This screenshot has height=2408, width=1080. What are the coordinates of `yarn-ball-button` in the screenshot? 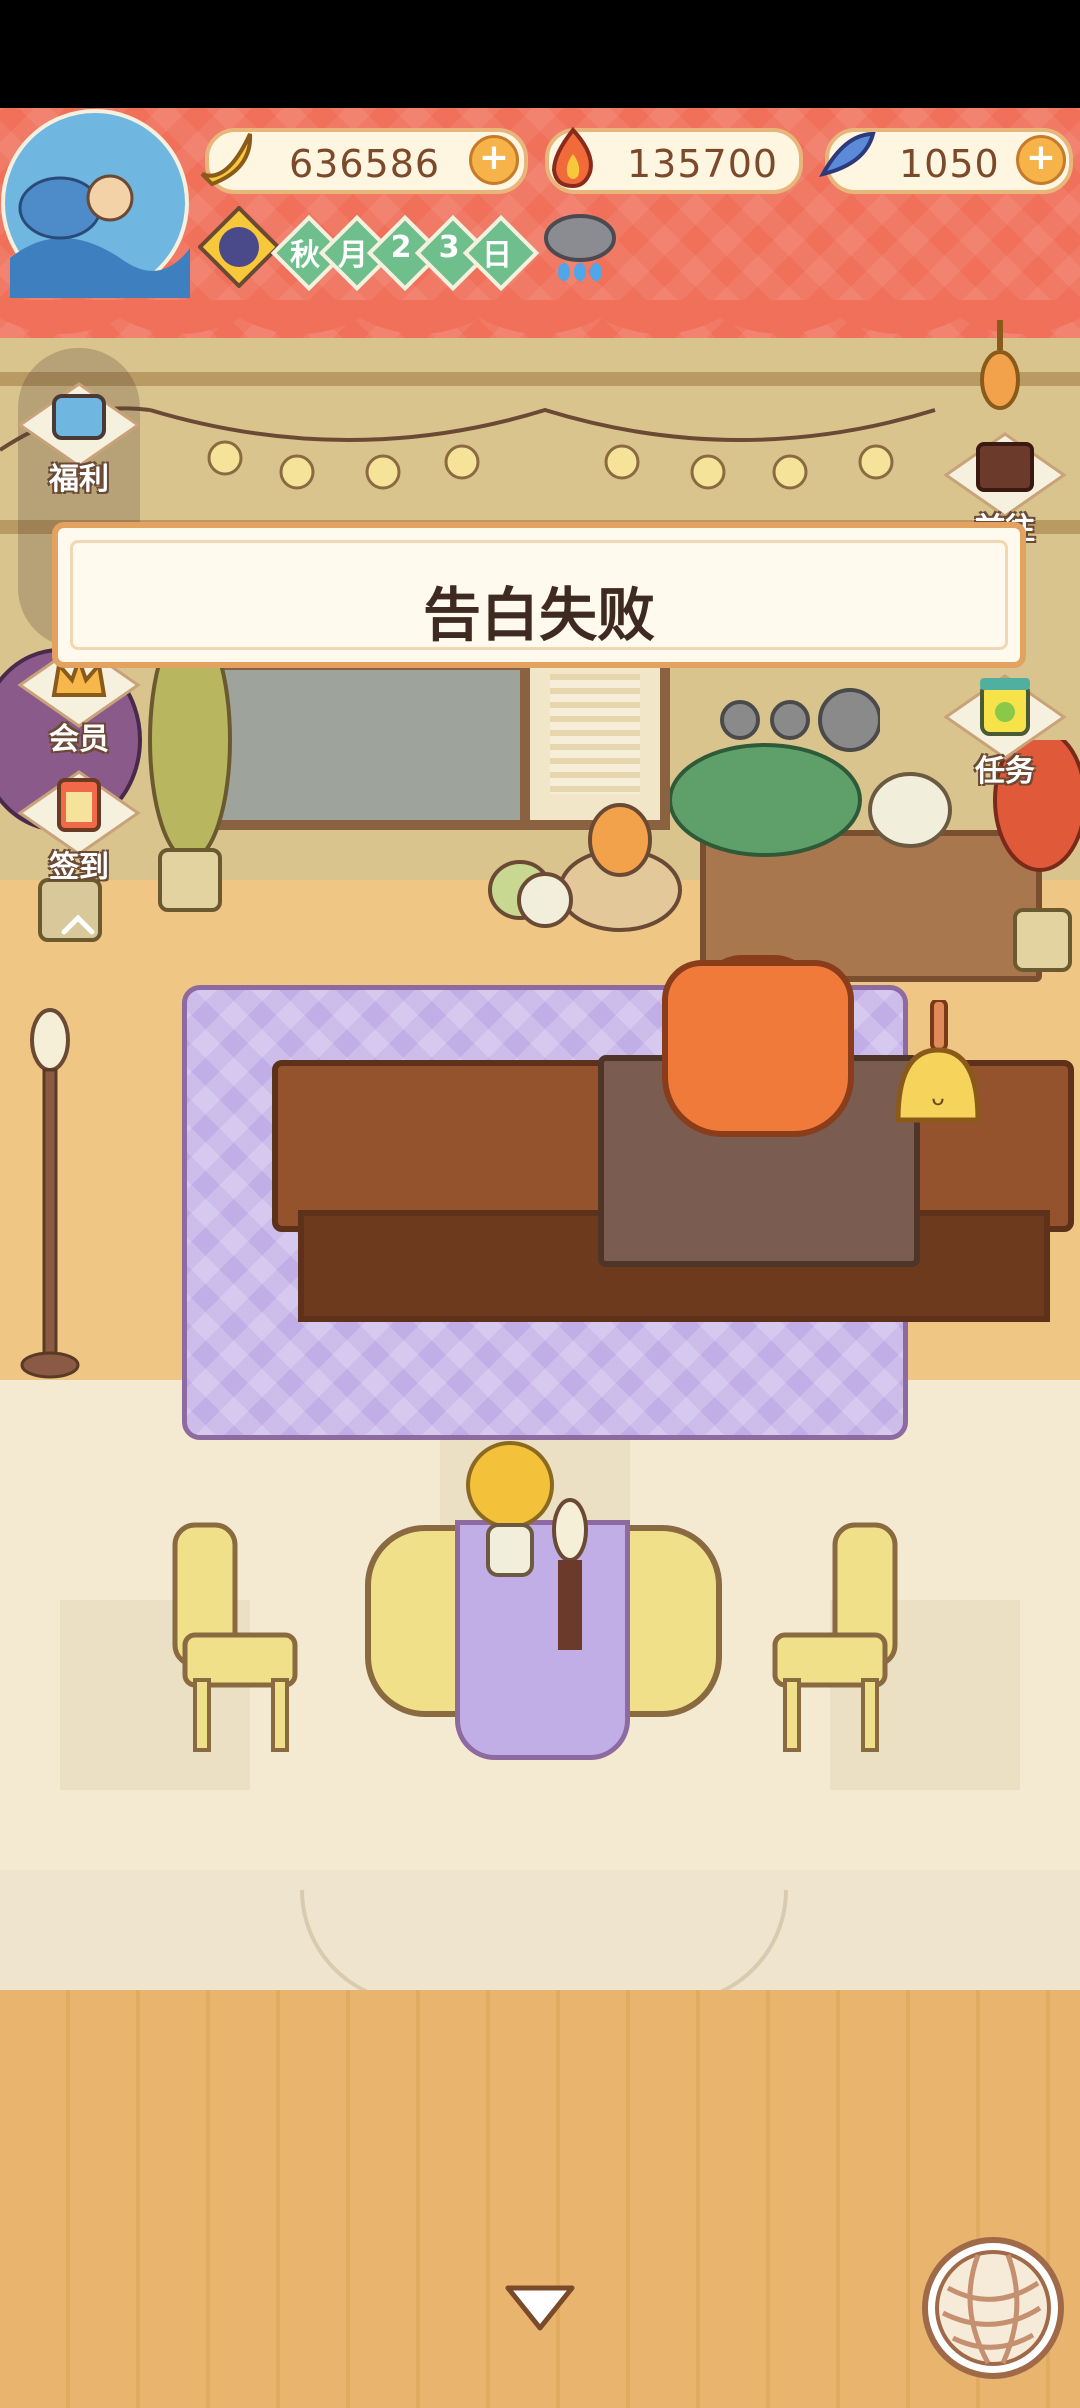 It's located at (993, 2308).